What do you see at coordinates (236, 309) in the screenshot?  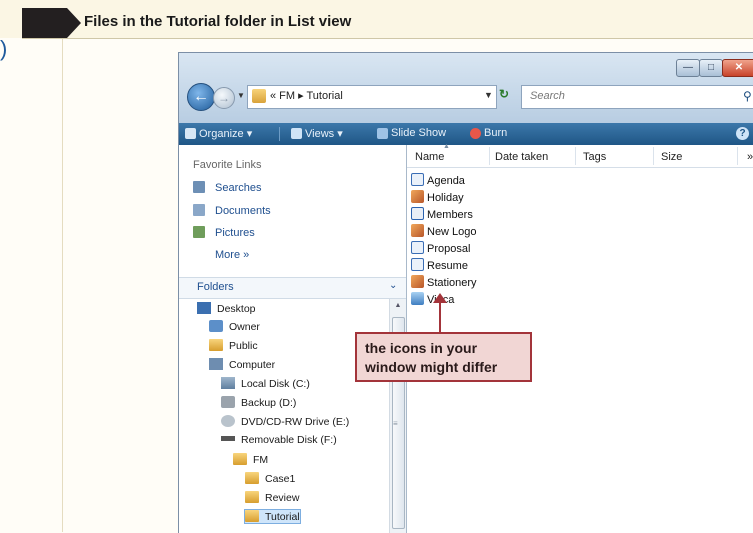 I see `tree-item-label: Desktop` at bounding box center [236, 309].